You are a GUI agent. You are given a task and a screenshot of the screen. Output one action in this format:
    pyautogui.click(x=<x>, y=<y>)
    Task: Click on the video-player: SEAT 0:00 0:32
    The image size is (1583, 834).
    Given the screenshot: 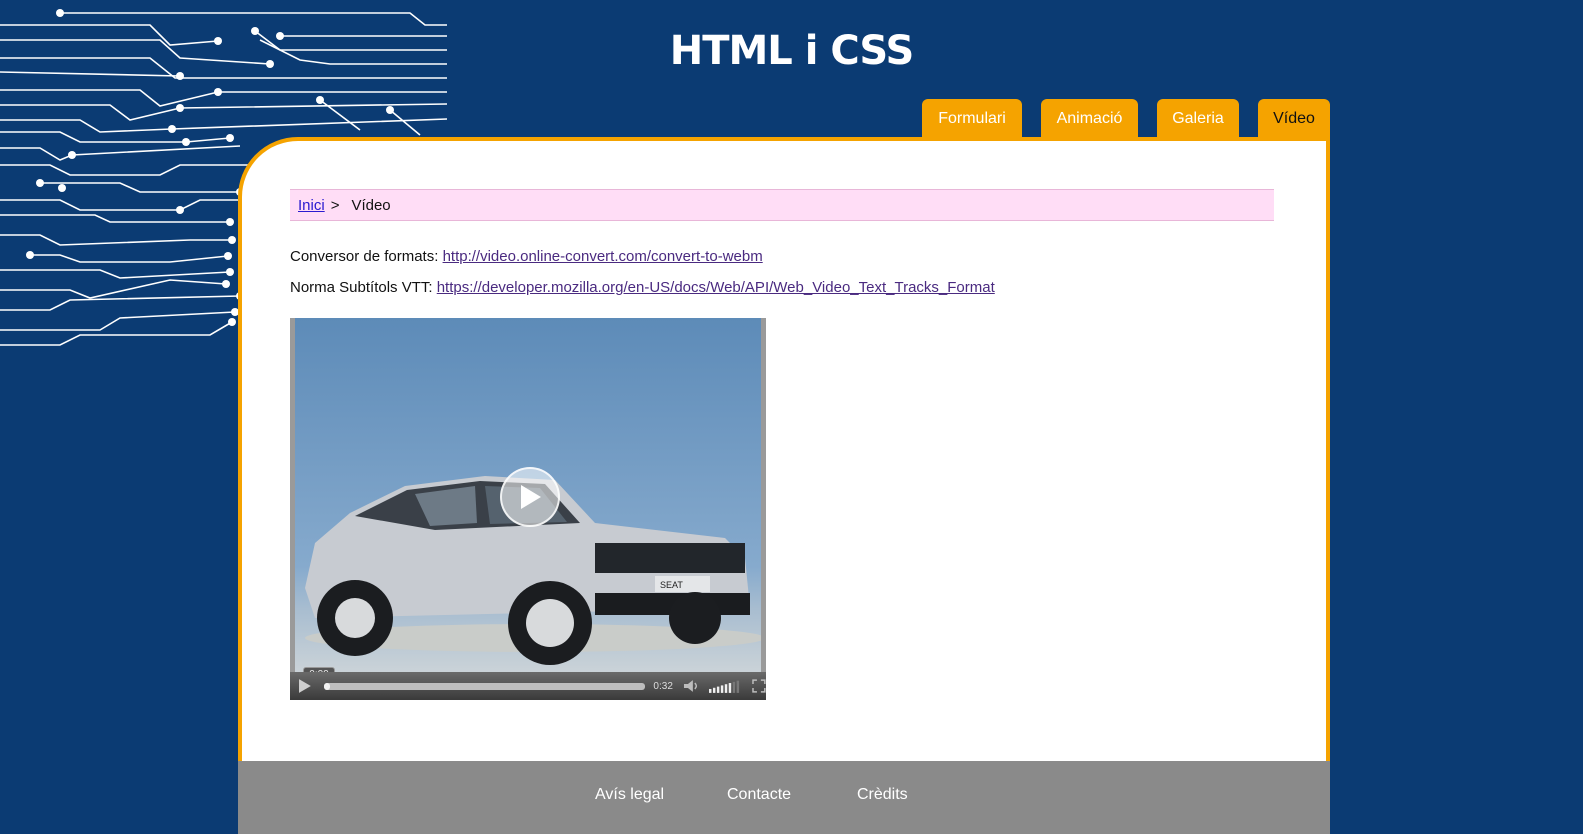 What is the action you would take?
    pyautogui.click(x=528, y=509)
    